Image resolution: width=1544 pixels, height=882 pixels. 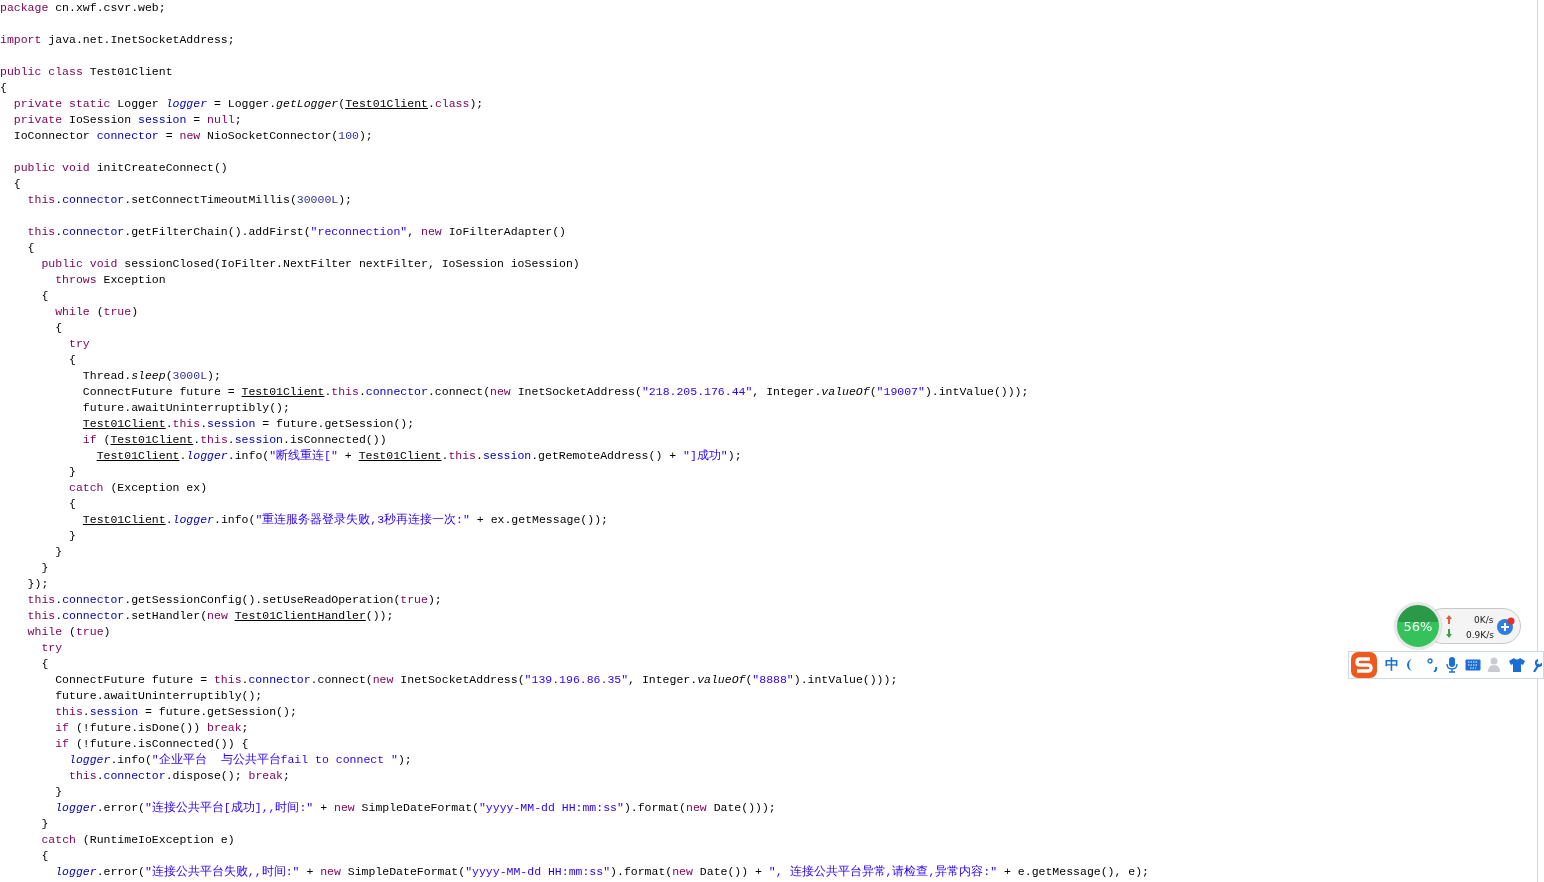 What do you see at coordinates (1449, 619) in the screenshot?
I see `upload-arrow-icon` at bounding box center [1449, 619].